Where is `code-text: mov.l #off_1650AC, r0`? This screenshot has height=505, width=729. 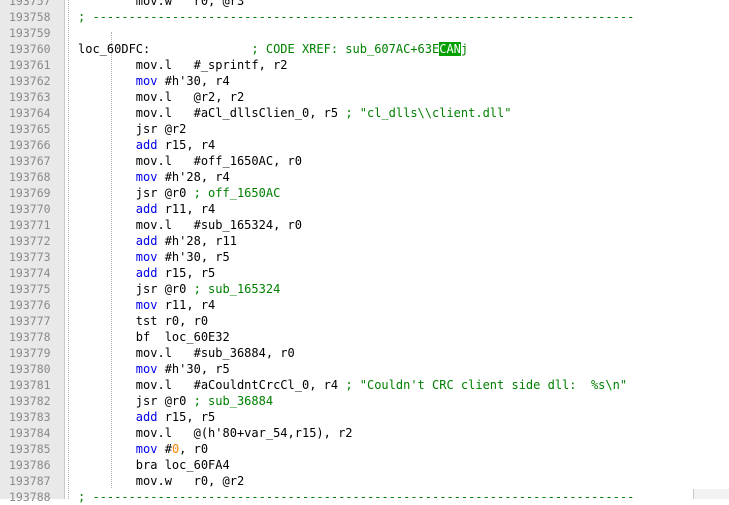 code-text: mov.l #off_1650AC, r0 is located at coordinates (190, 161).